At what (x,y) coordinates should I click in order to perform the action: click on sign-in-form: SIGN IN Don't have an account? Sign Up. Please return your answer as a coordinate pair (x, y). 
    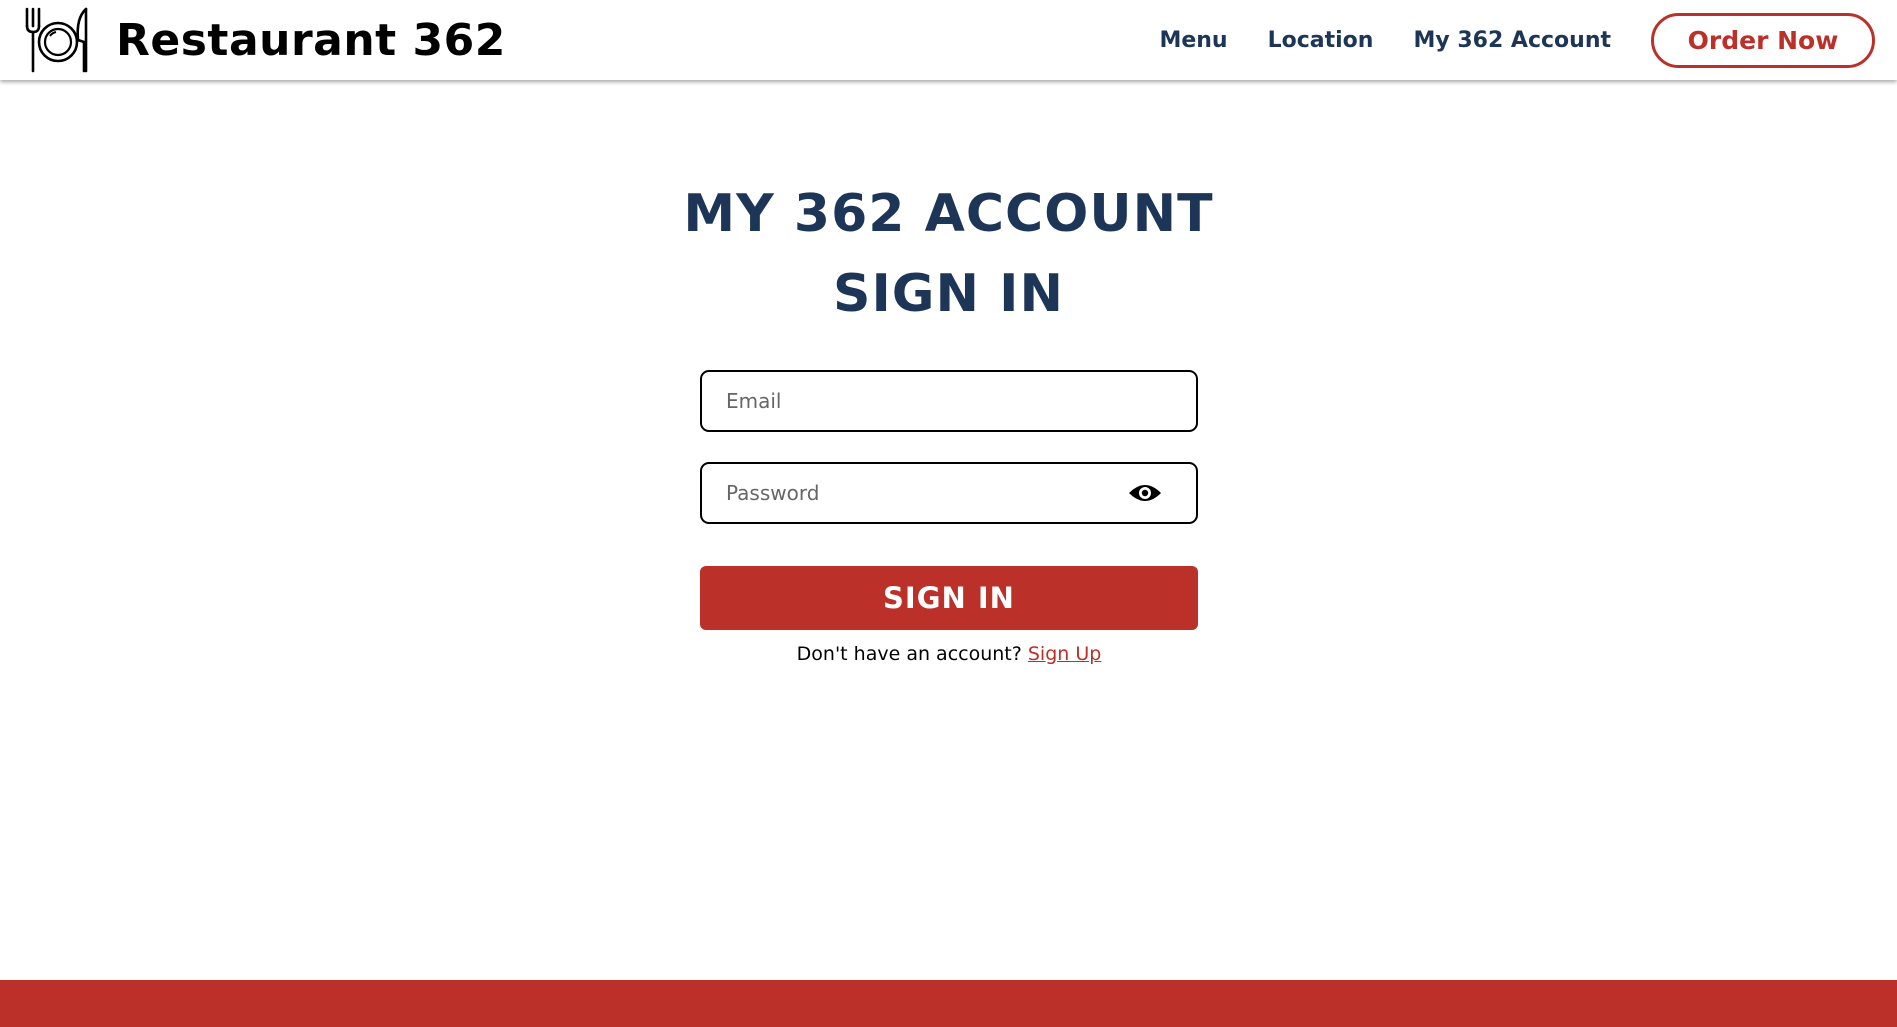
    Looking at the image, I should click on (949, 517).